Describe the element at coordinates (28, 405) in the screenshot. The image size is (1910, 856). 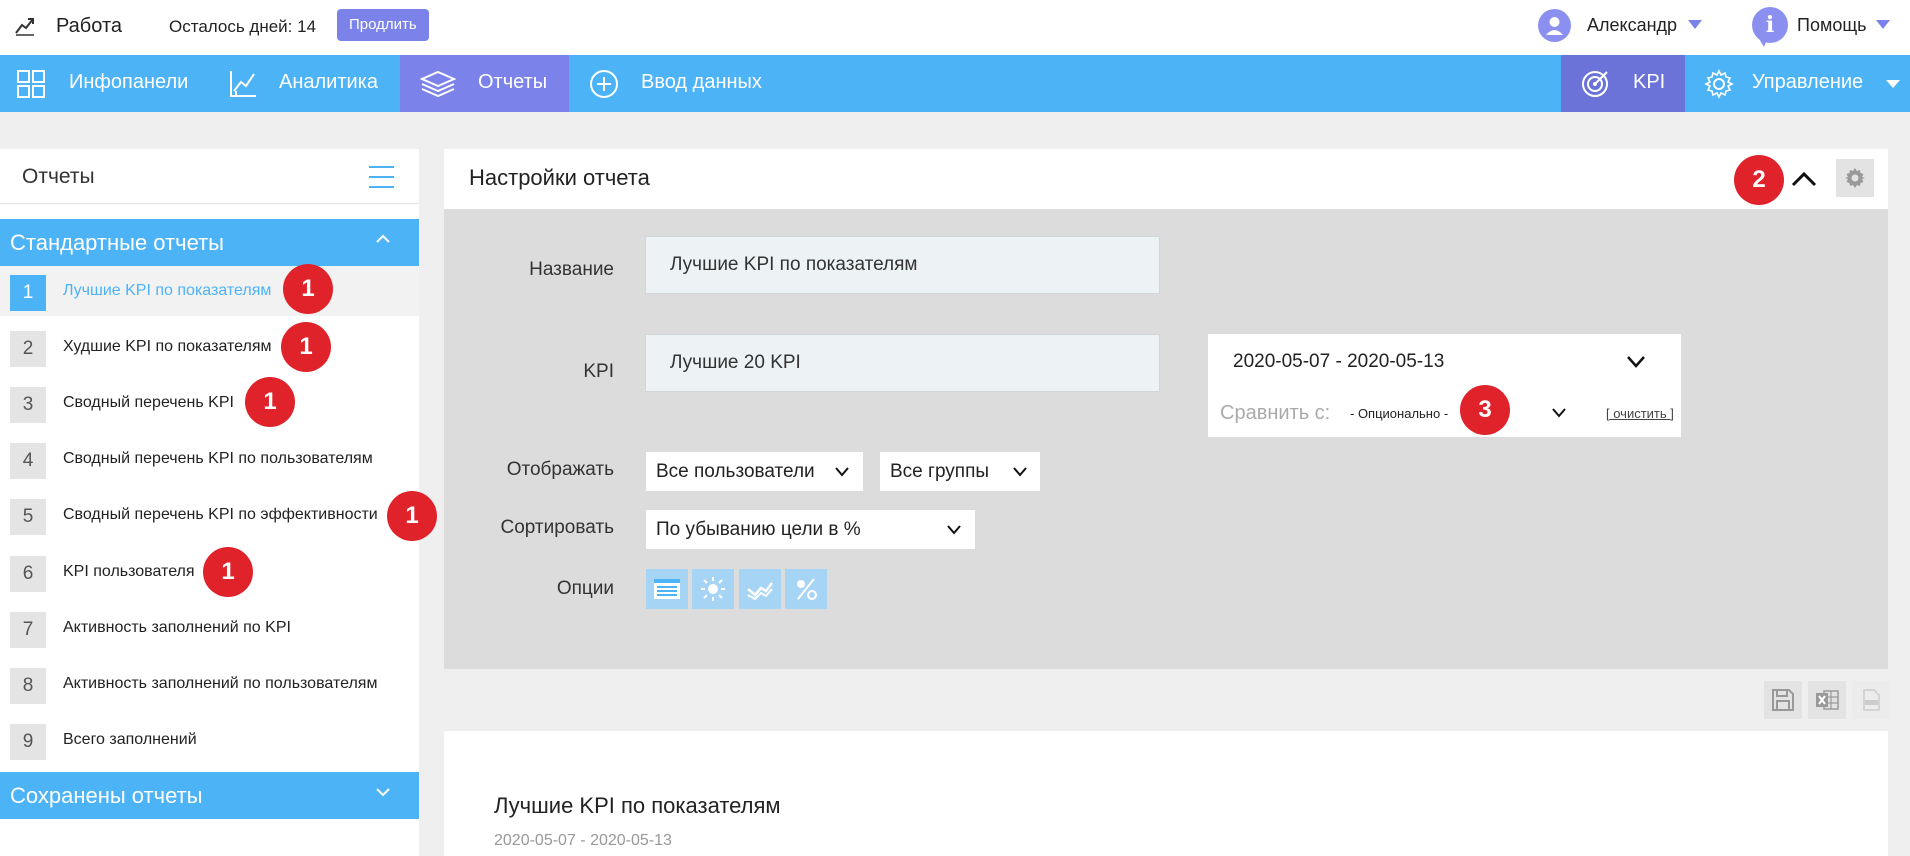
I see `report-number: 3` at that location.